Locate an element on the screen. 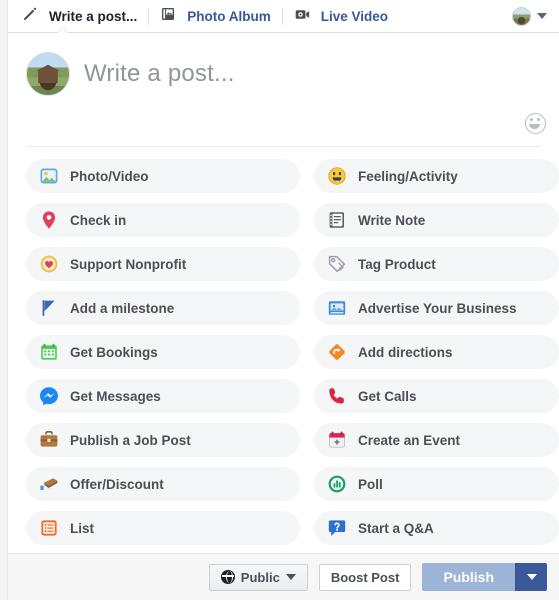 The height and width of the screenshot is (600, 559). option-tag-product: Tag Product is located at coordinates (436, 264).